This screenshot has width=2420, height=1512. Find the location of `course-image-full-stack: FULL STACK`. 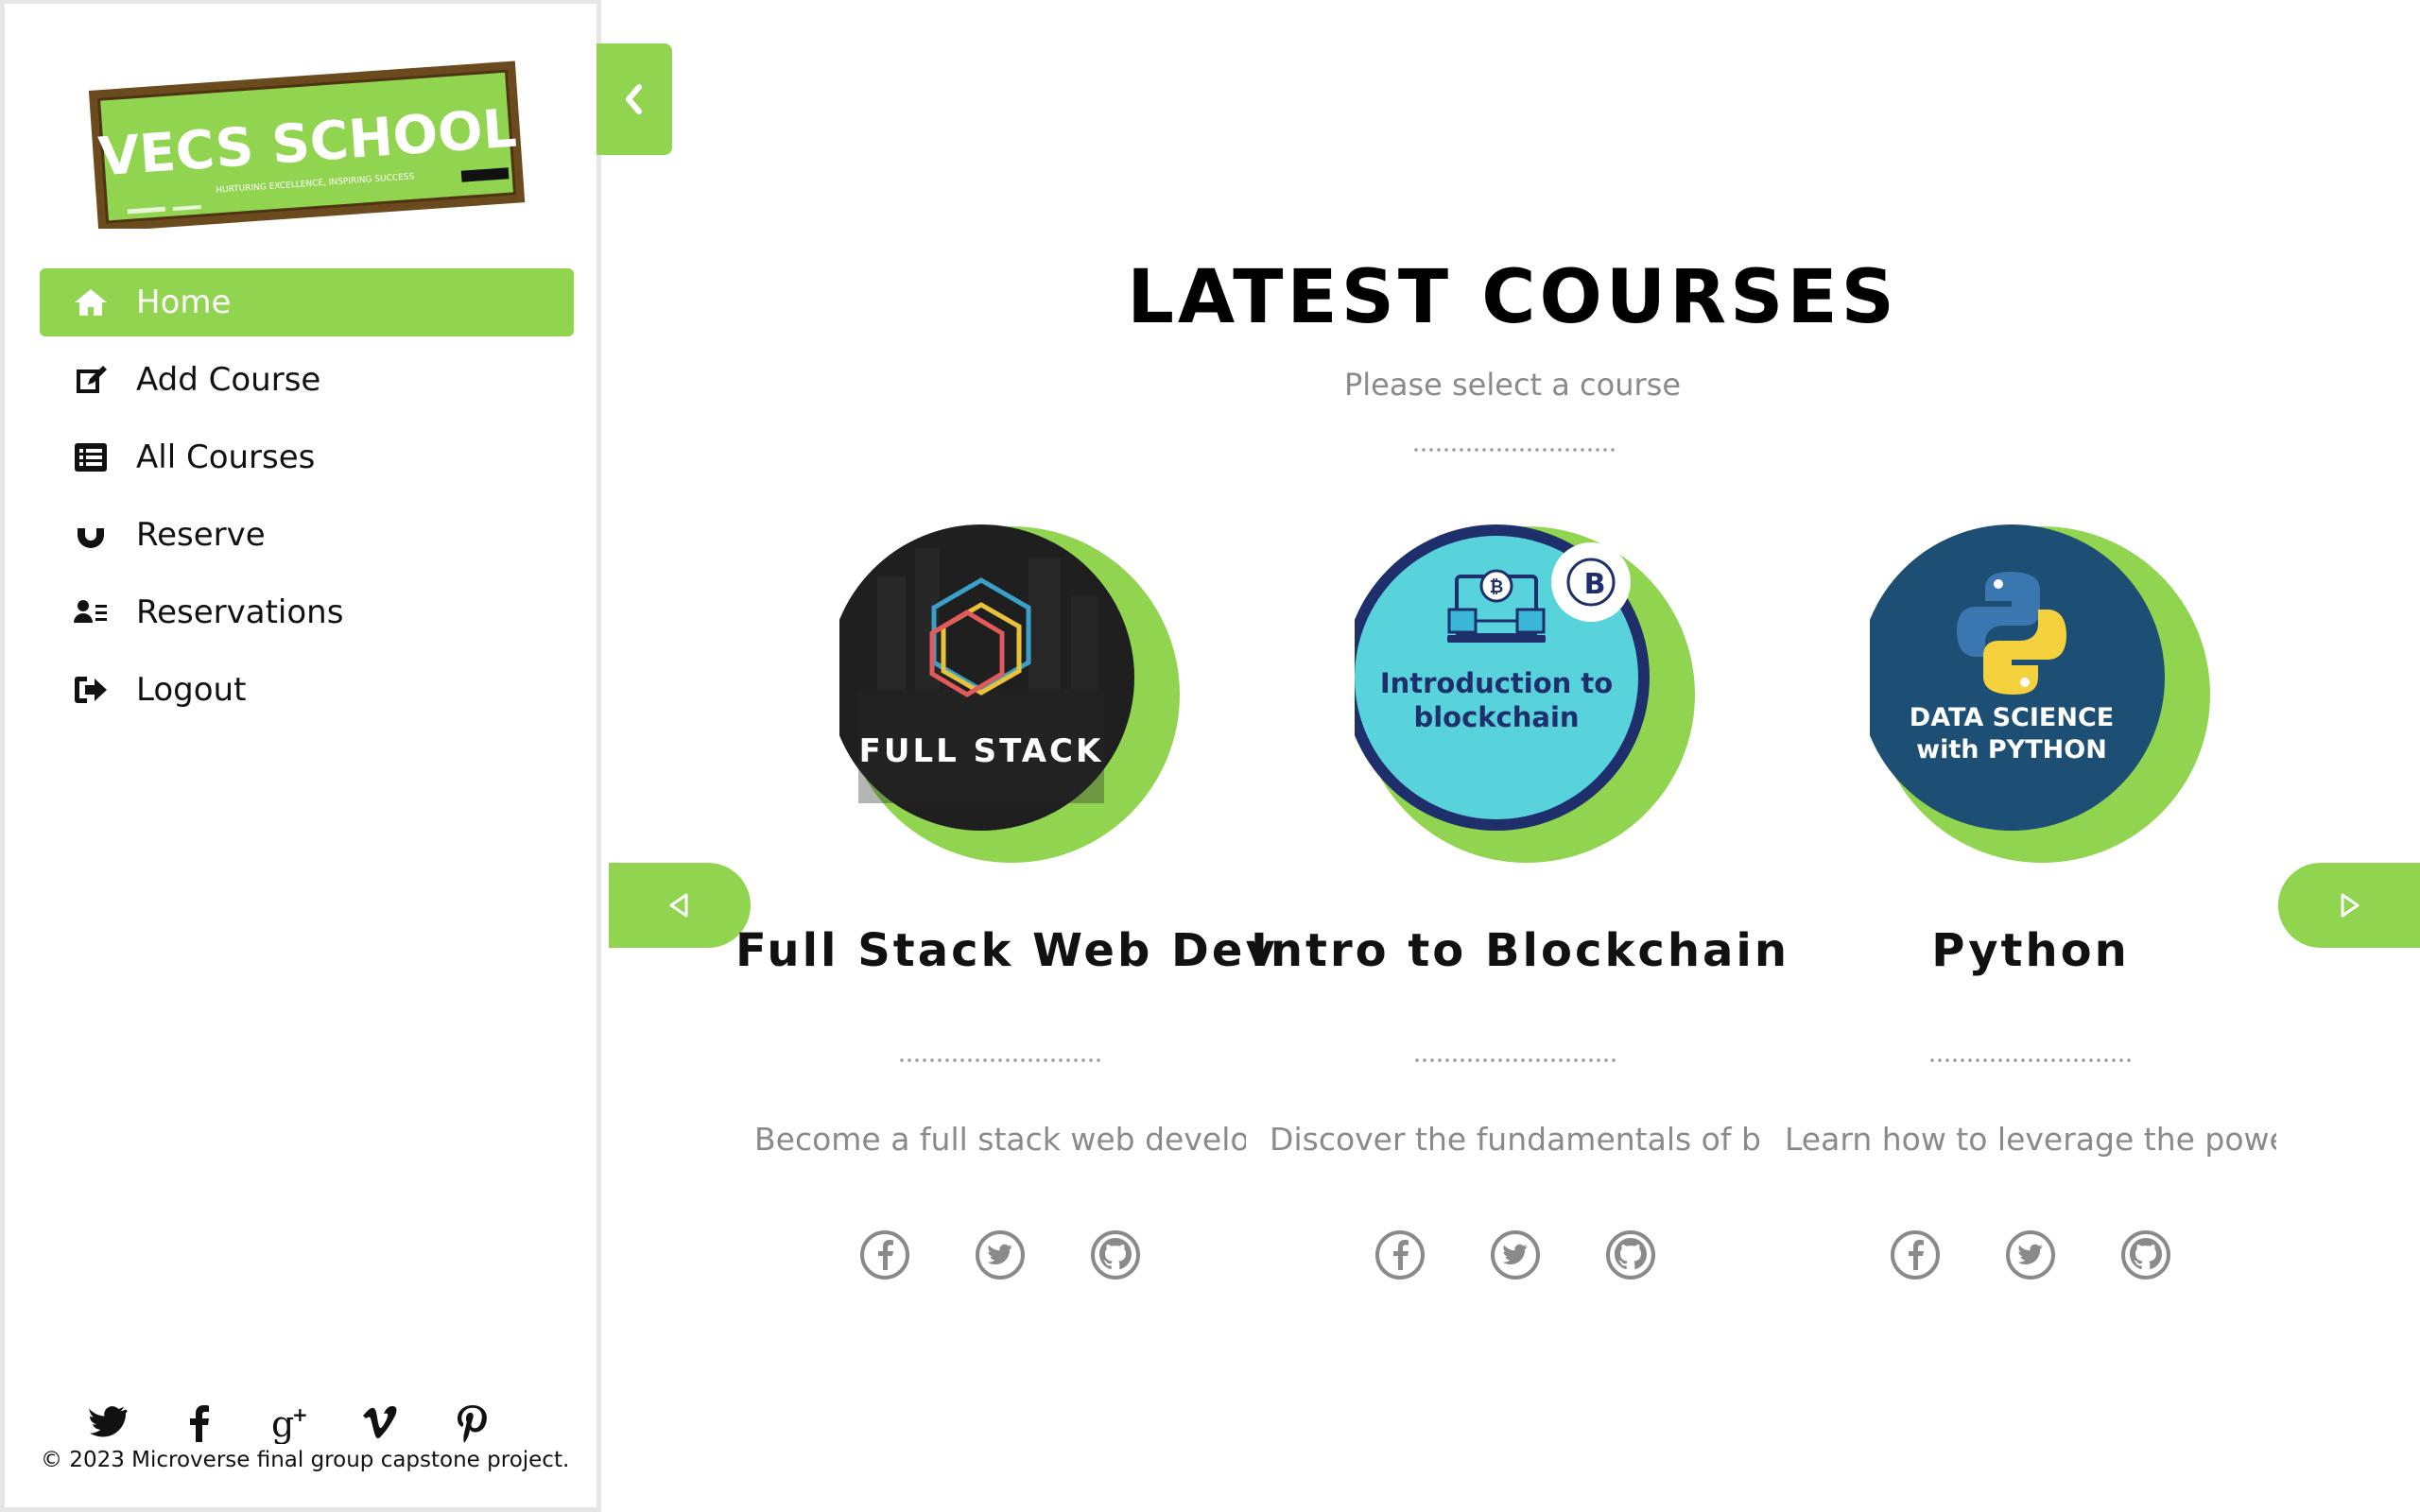

course-image-full-stack: FULL STACK is located at coordinates (1019, 699).